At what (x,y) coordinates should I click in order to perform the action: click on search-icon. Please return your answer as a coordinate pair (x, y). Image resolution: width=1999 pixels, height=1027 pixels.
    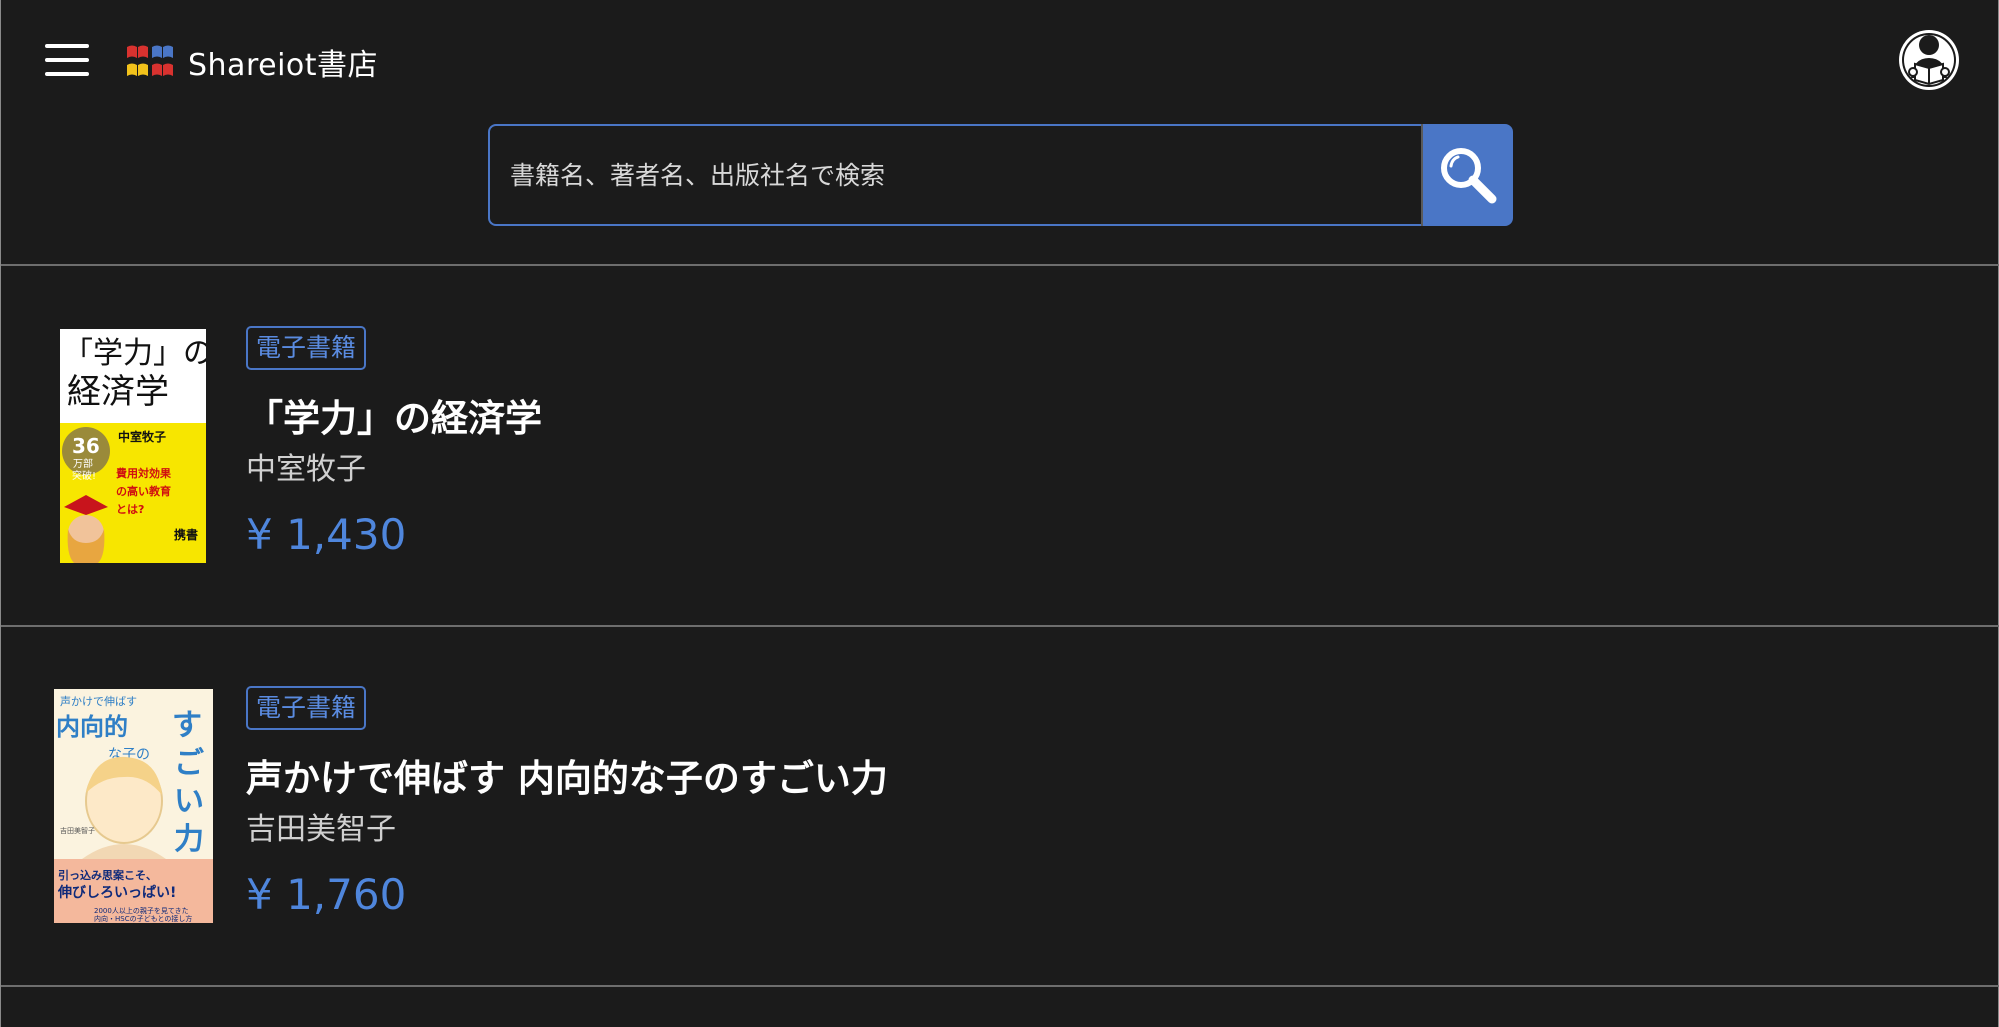
    Looking at the image, I should click on (1469, 176).